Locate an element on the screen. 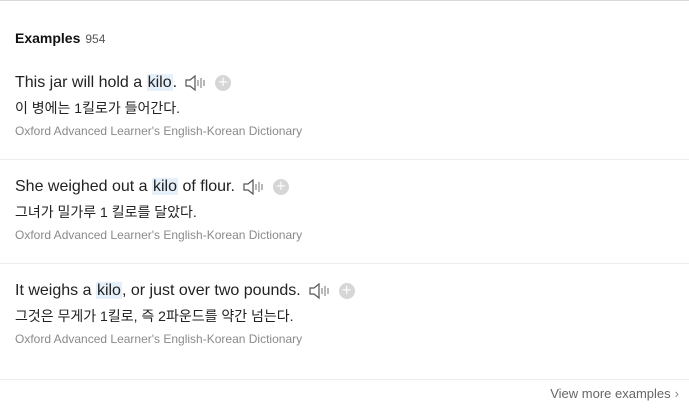 This screenshot has height=409, width=689. sentence-text: She weighed out a is located at coordinates (83, 186).